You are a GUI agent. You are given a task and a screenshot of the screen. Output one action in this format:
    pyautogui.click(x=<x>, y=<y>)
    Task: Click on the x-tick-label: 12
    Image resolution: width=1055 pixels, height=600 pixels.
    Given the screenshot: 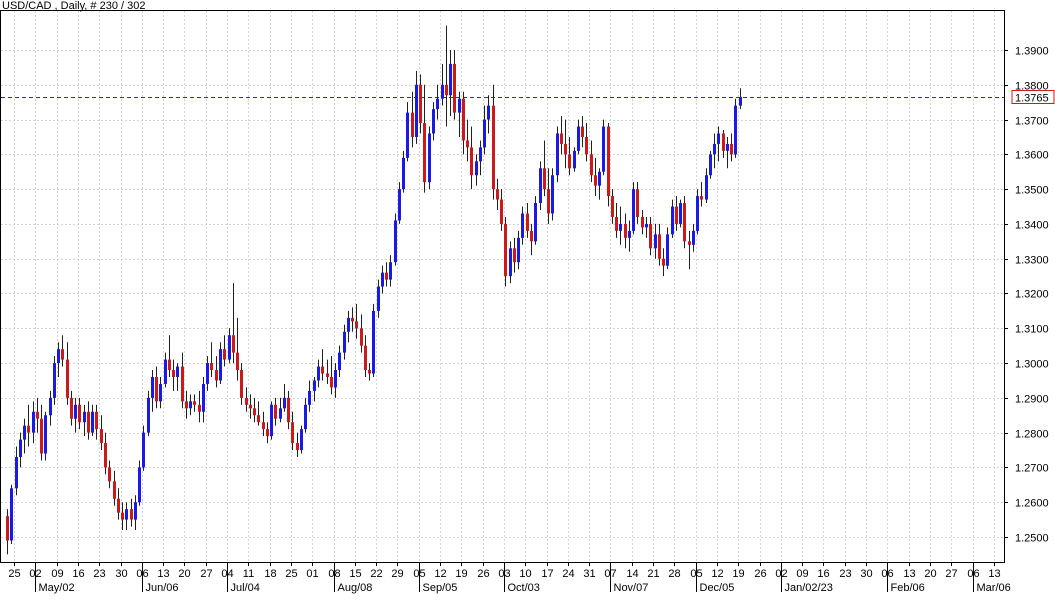 What is the action you would take?
    pyautogui.click(x=440, y=574)
    